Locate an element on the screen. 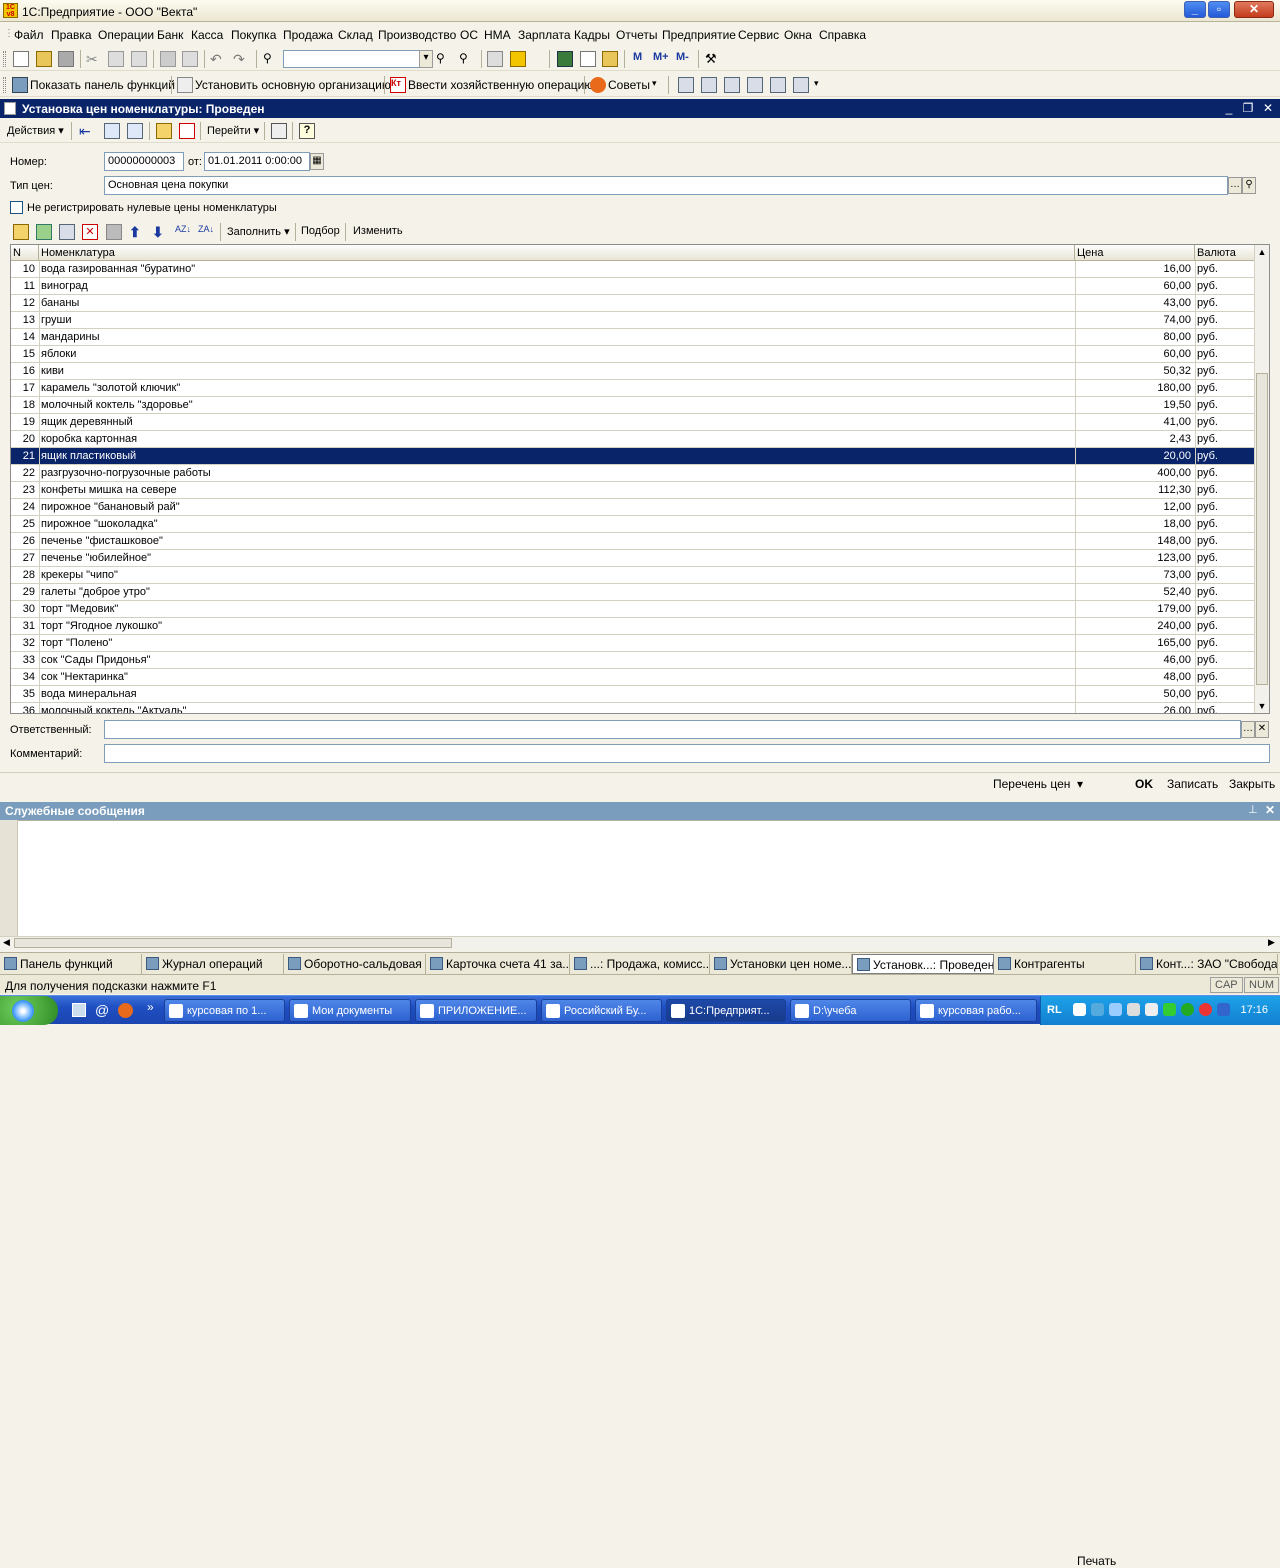 The width and height of the screenshot is (1280, 1568). table-row: 15 яблоки 60,00 руб. is located at coordinates (633, 354).